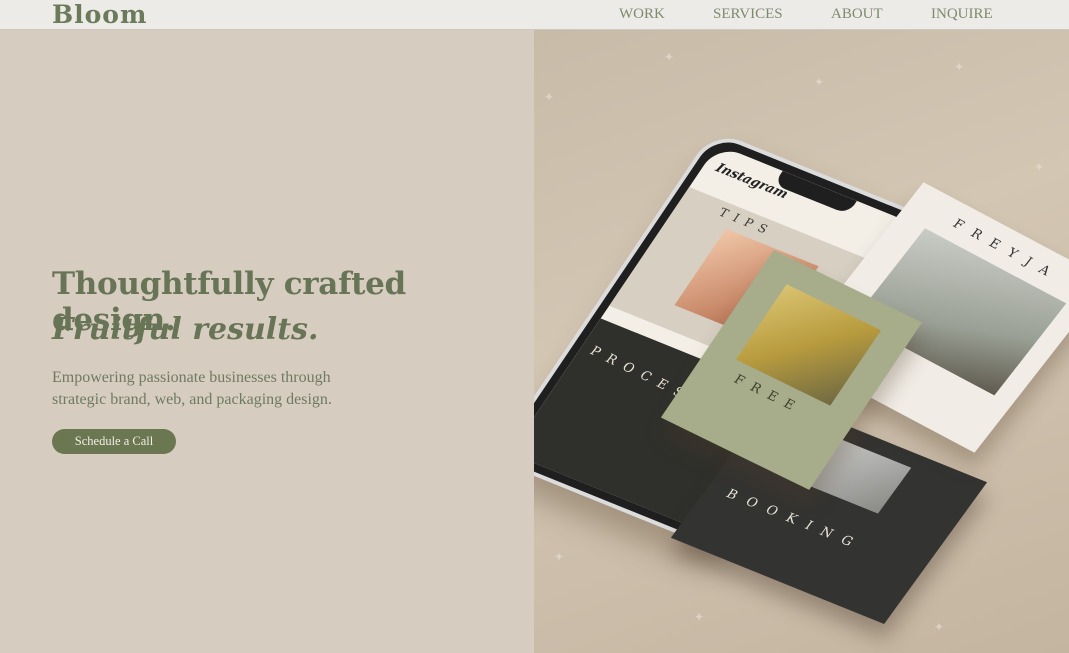  What do you see at coordinates (99, 15) in the screenshot?
I see `brand-logo: Bloom` at bounding box center [99, 15].